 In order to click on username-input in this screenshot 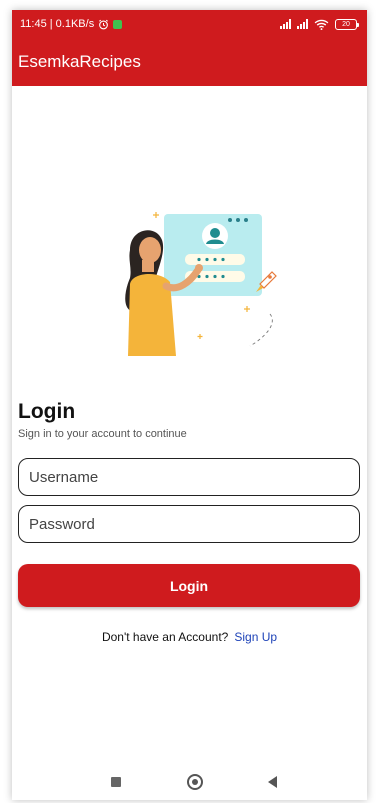, I will do `click(189, 477)`.